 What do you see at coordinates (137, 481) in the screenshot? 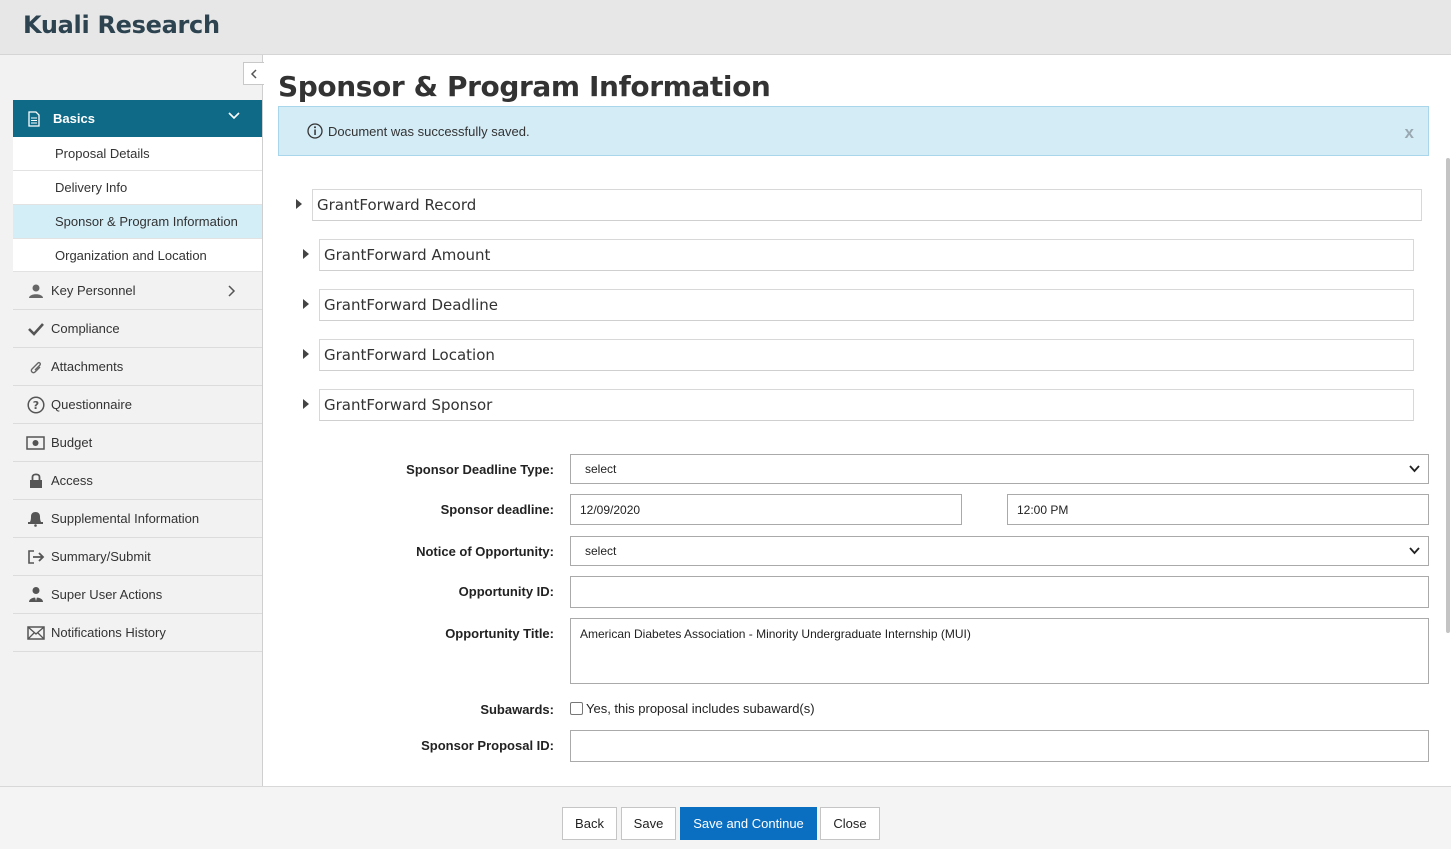
I see `sidebar-item-access: Access` at bounding box center [137, 481].